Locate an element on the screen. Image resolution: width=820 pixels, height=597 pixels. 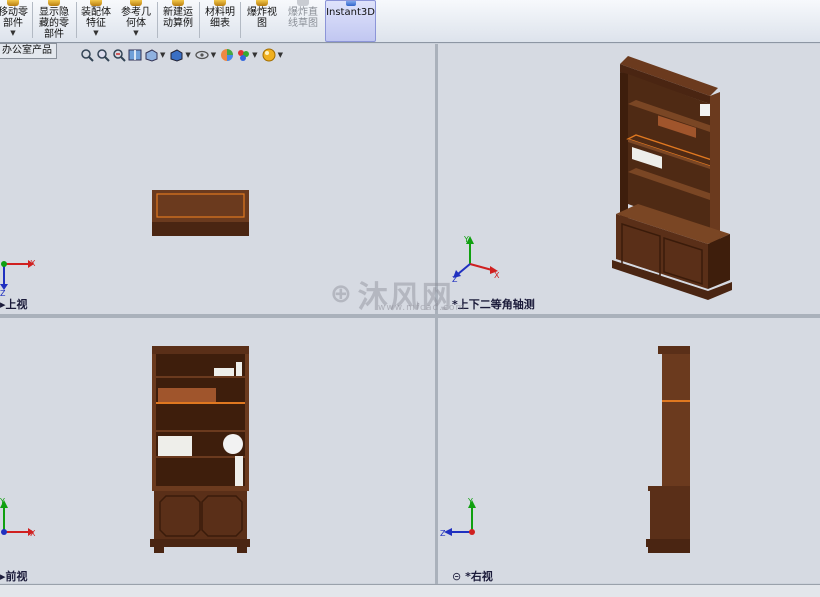
explode-line-sketch-button: 爆炸直 线草图 is located at coordinates (303, 20).